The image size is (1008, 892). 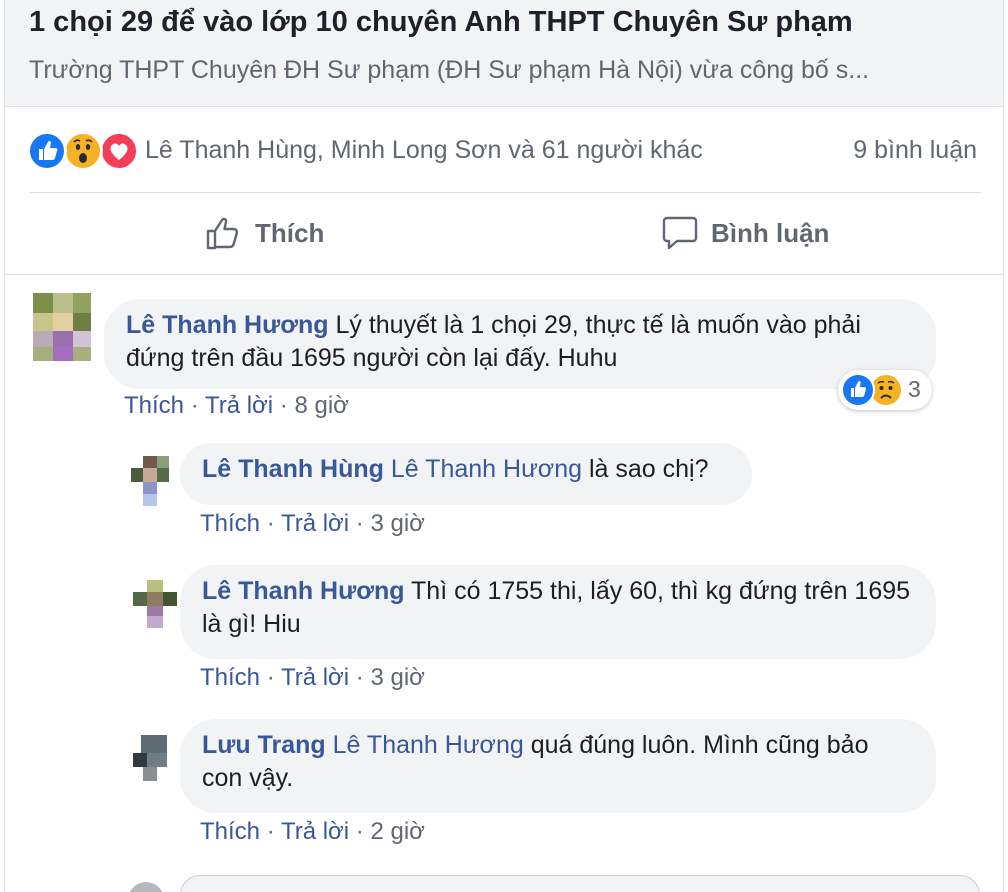 I want to click on love-icon, so click(x=119, y=151).